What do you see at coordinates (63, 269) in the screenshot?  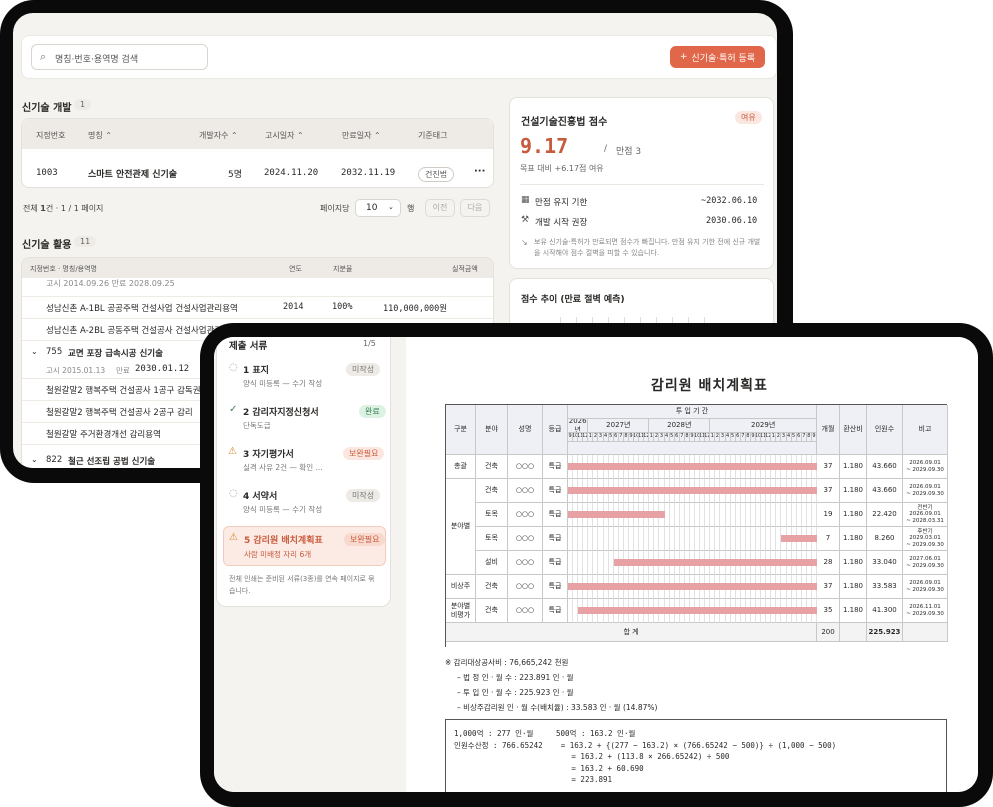 I see `col-use-name: 지정번호 · 명칭/용역명` at bounding box center [63, 269].